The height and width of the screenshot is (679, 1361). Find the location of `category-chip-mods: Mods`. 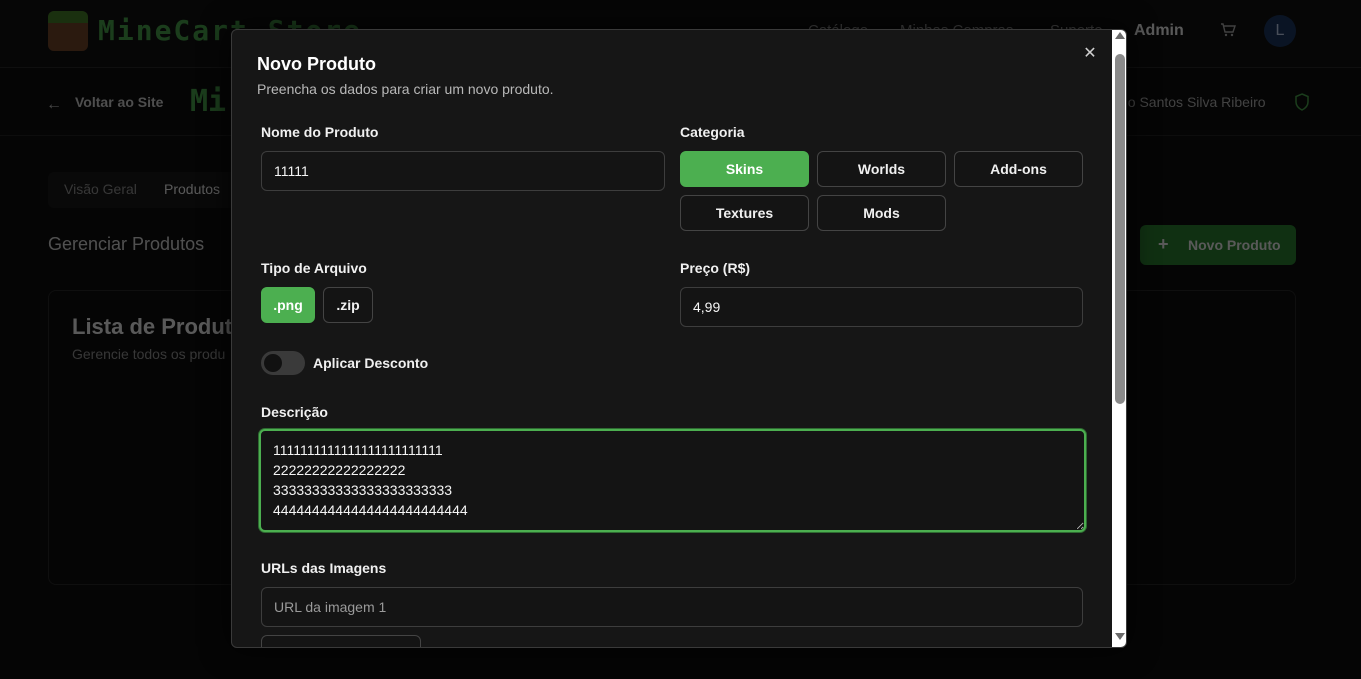

category-chip-mods: Mods is located at coordinates (881, 213).